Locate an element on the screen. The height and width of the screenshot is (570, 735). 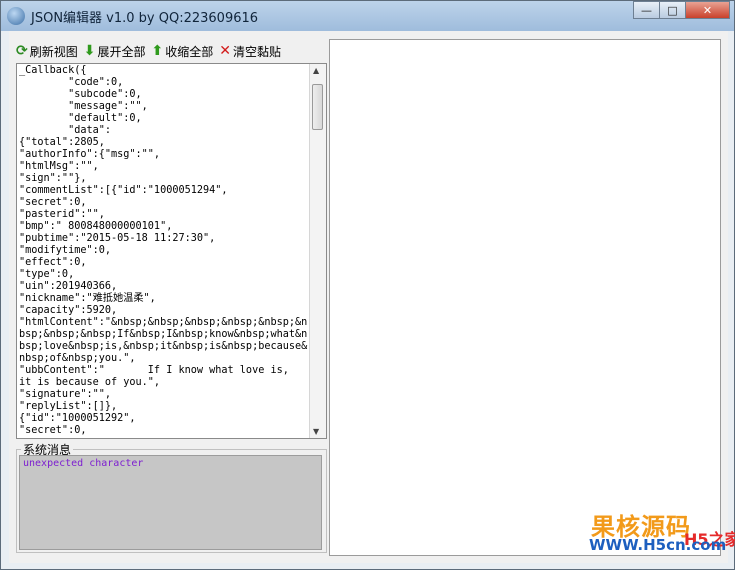
arrow-down-icon: ⬇ is located at coordinates (89, 51).